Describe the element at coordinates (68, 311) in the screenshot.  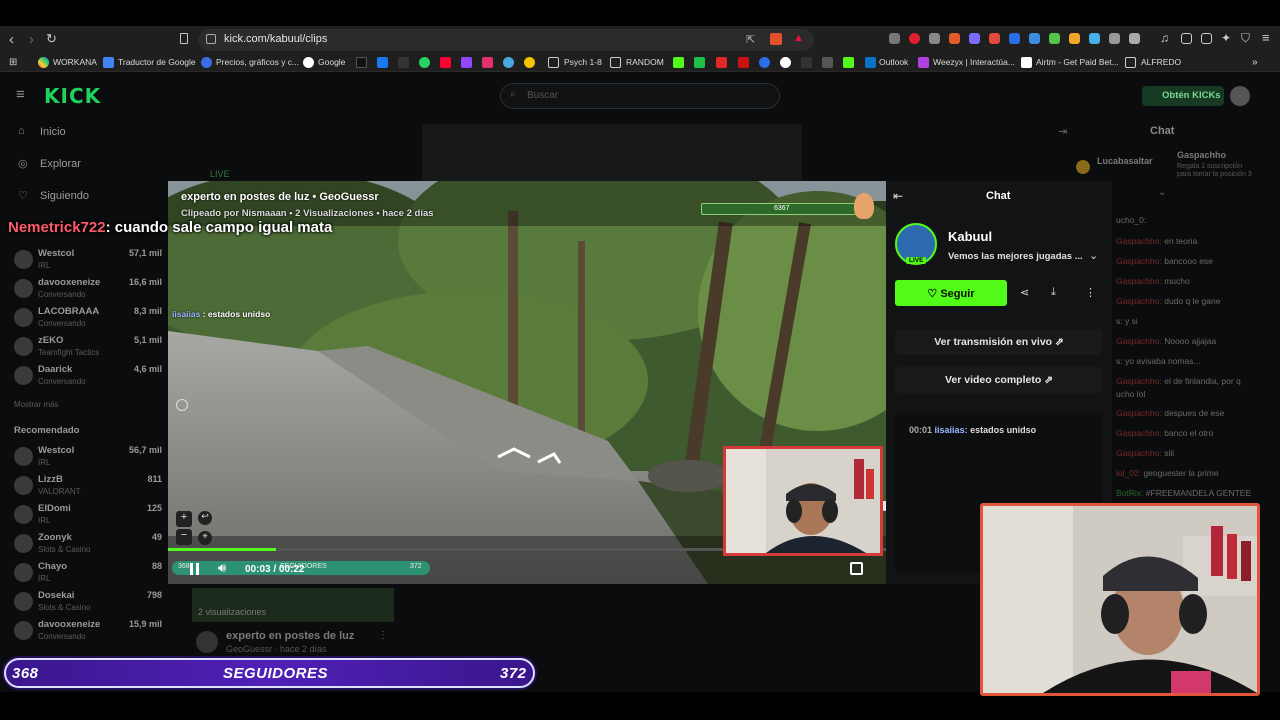
I see `channel-name: LACOBRAAA` at that location.